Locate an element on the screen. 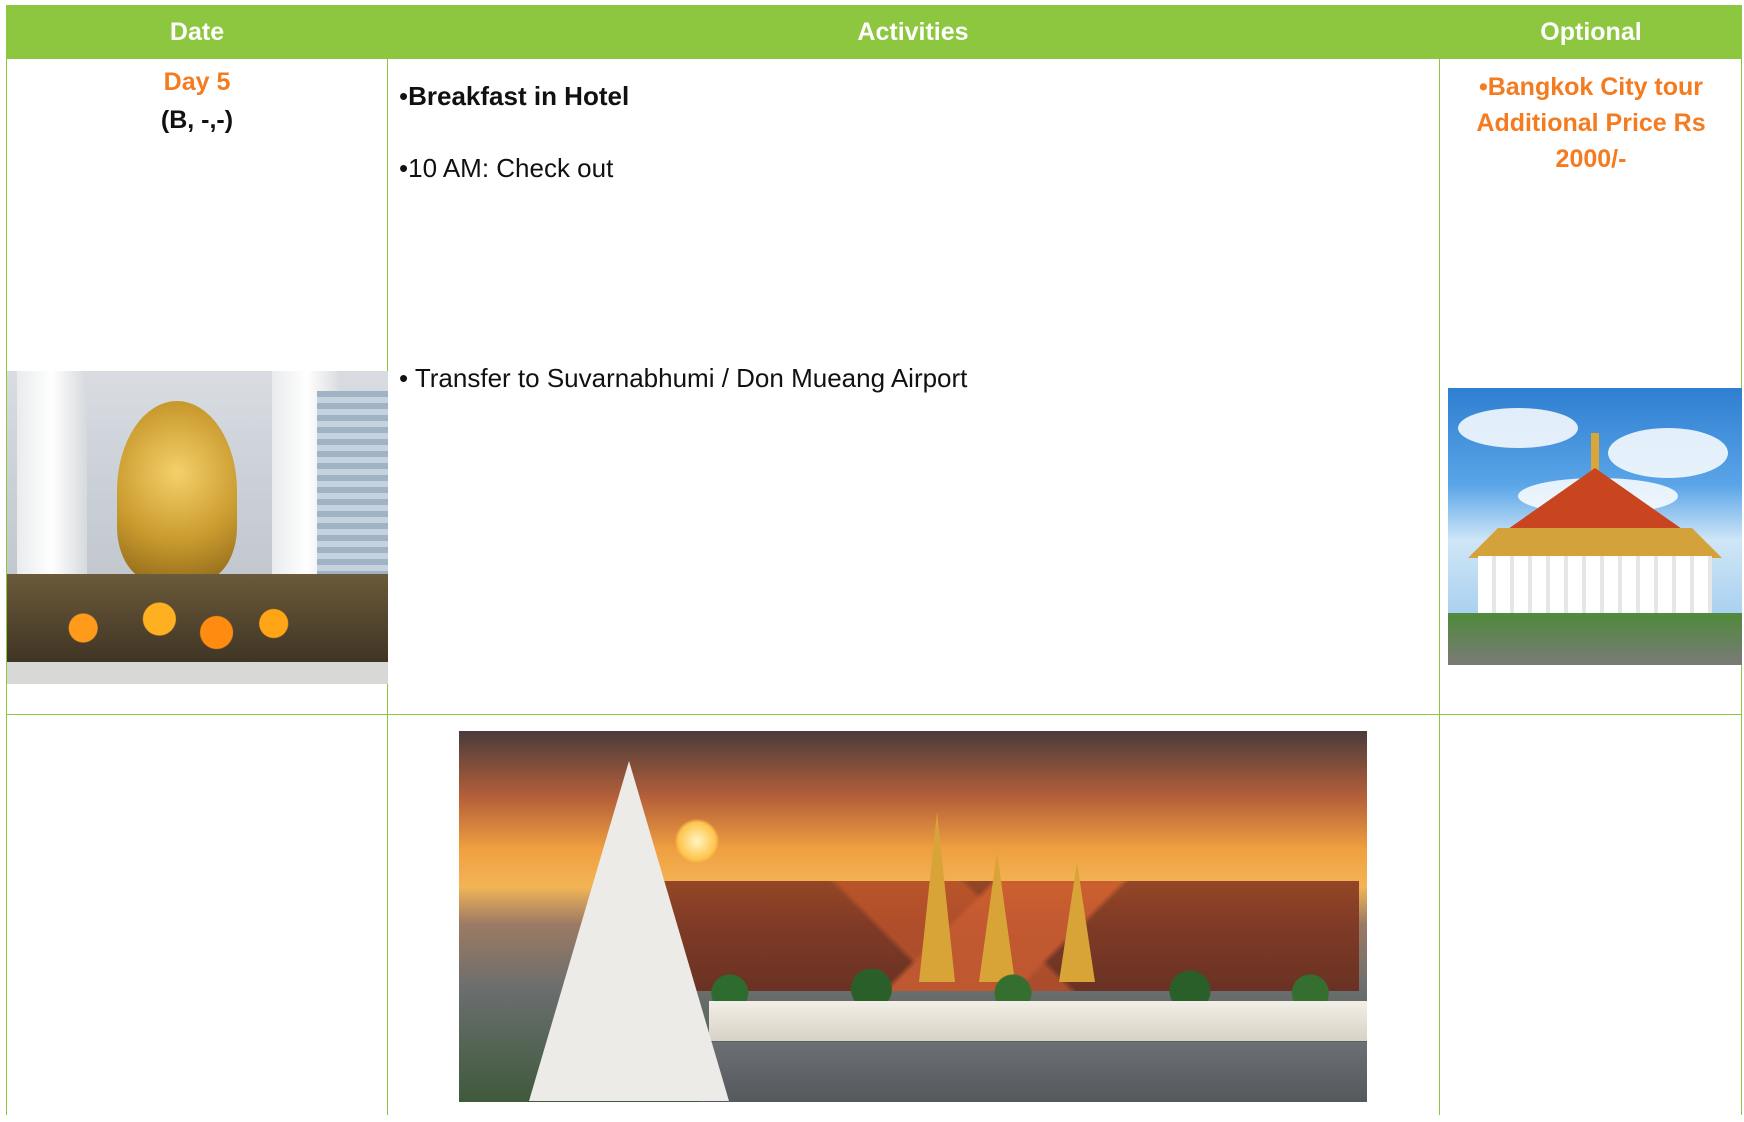 This screenshot has width=1744, height=1122. marble-temple-image is located at coordinates (1595, 526).